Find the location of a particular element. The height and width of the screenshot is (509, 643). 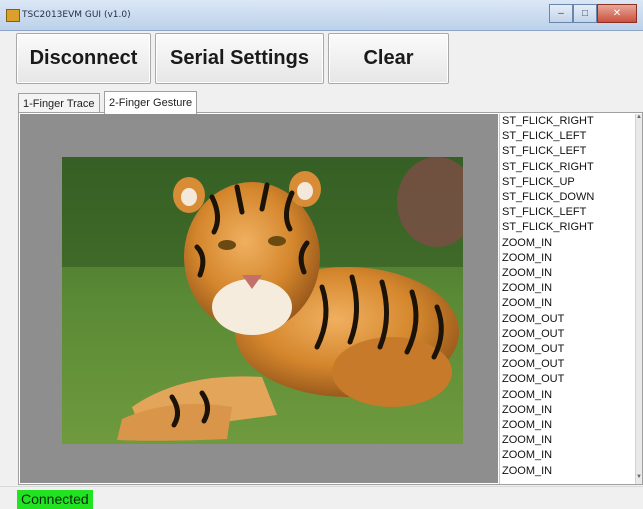

disconnect-button: Disconnect is located at coordinates (83, 58).